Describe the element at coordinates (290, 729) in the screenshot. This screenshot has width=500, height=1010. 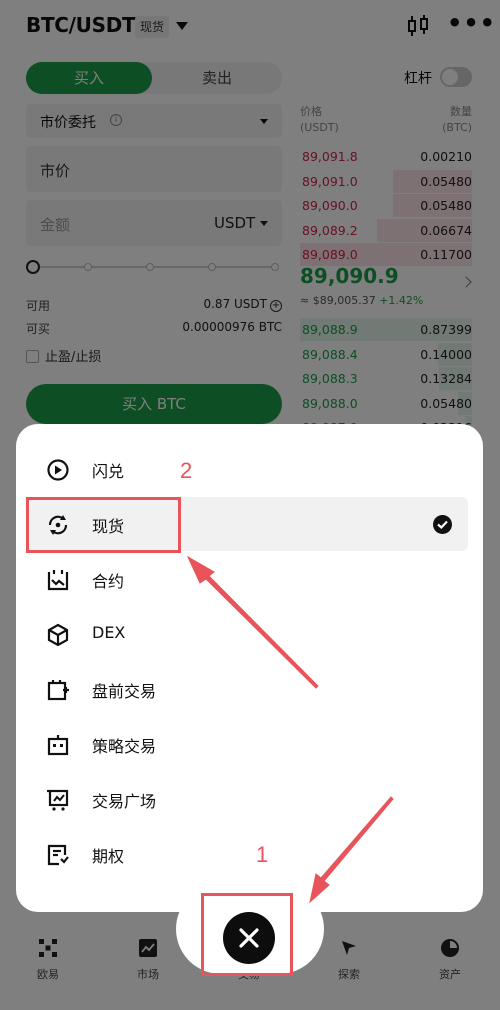
I see `annotation-arrows` at that location.